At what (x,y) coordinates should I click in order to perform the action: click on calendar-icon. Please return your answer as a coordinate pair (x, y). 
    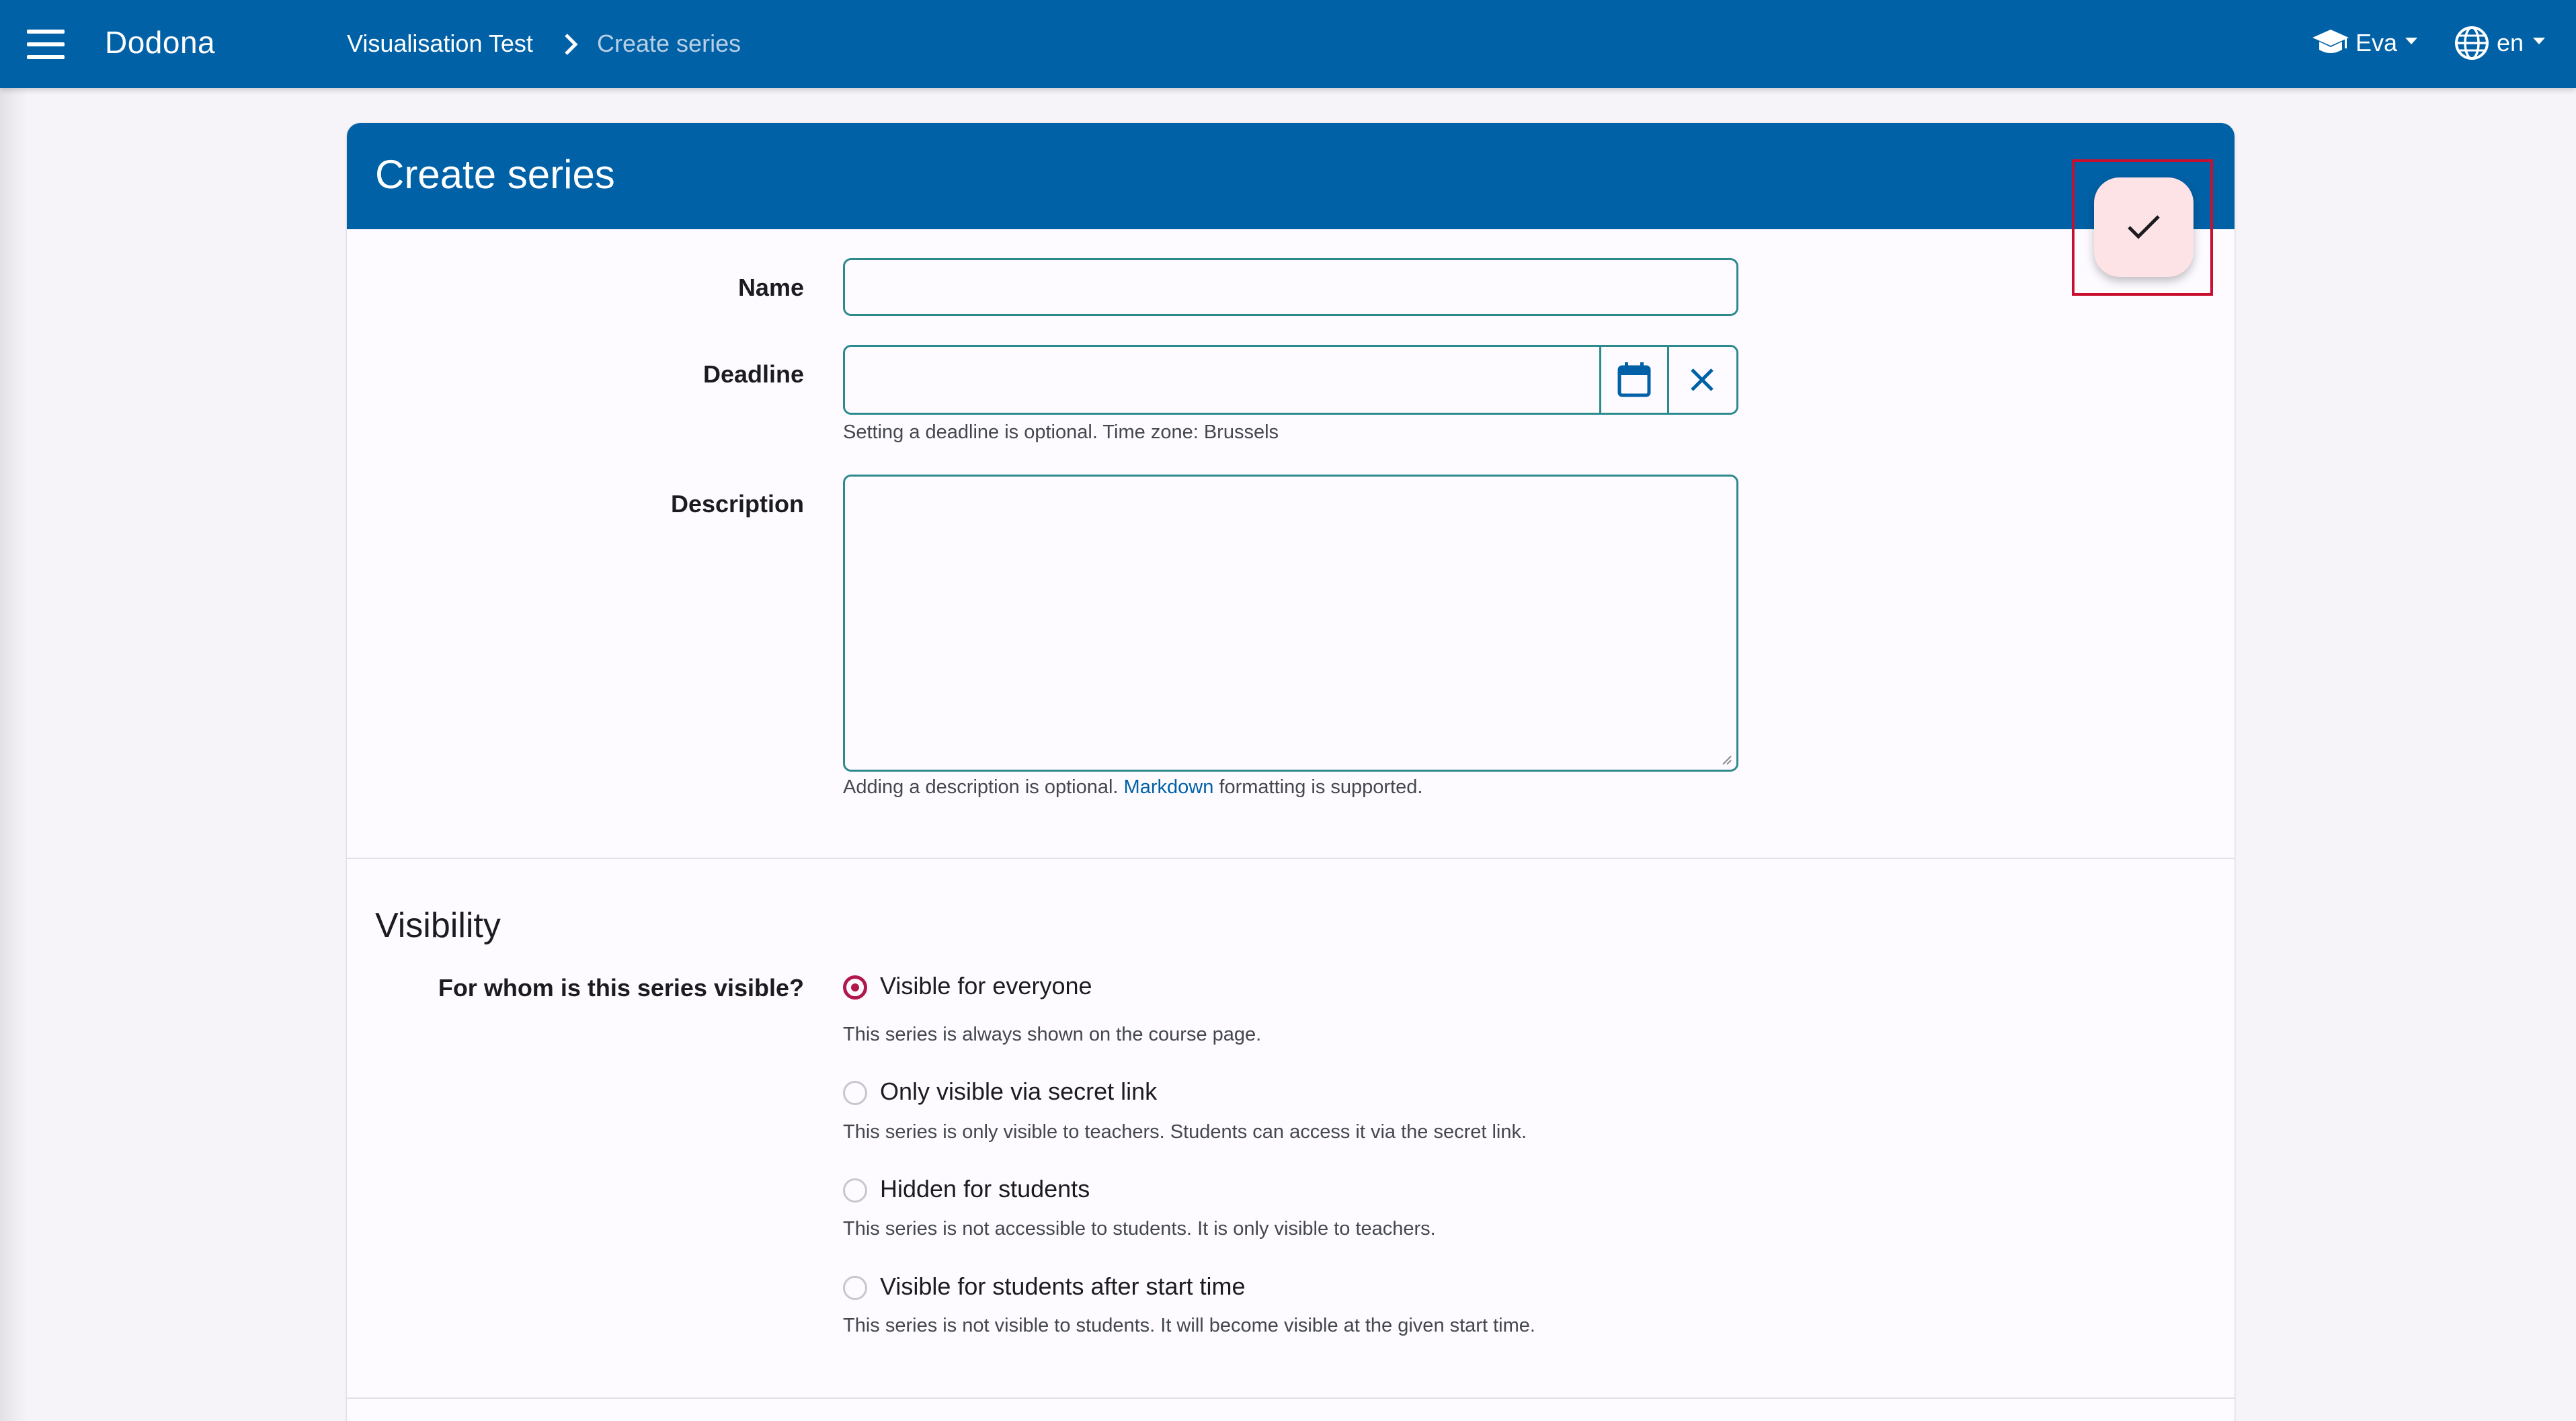
    Looking at the image, I should click on (1634, 379).